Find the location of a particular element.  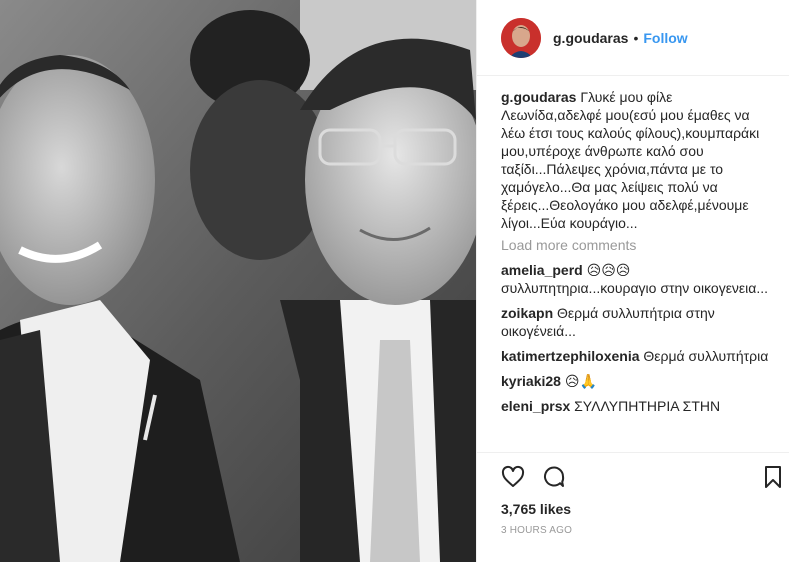

save-button is located at coordinates (773, 477).